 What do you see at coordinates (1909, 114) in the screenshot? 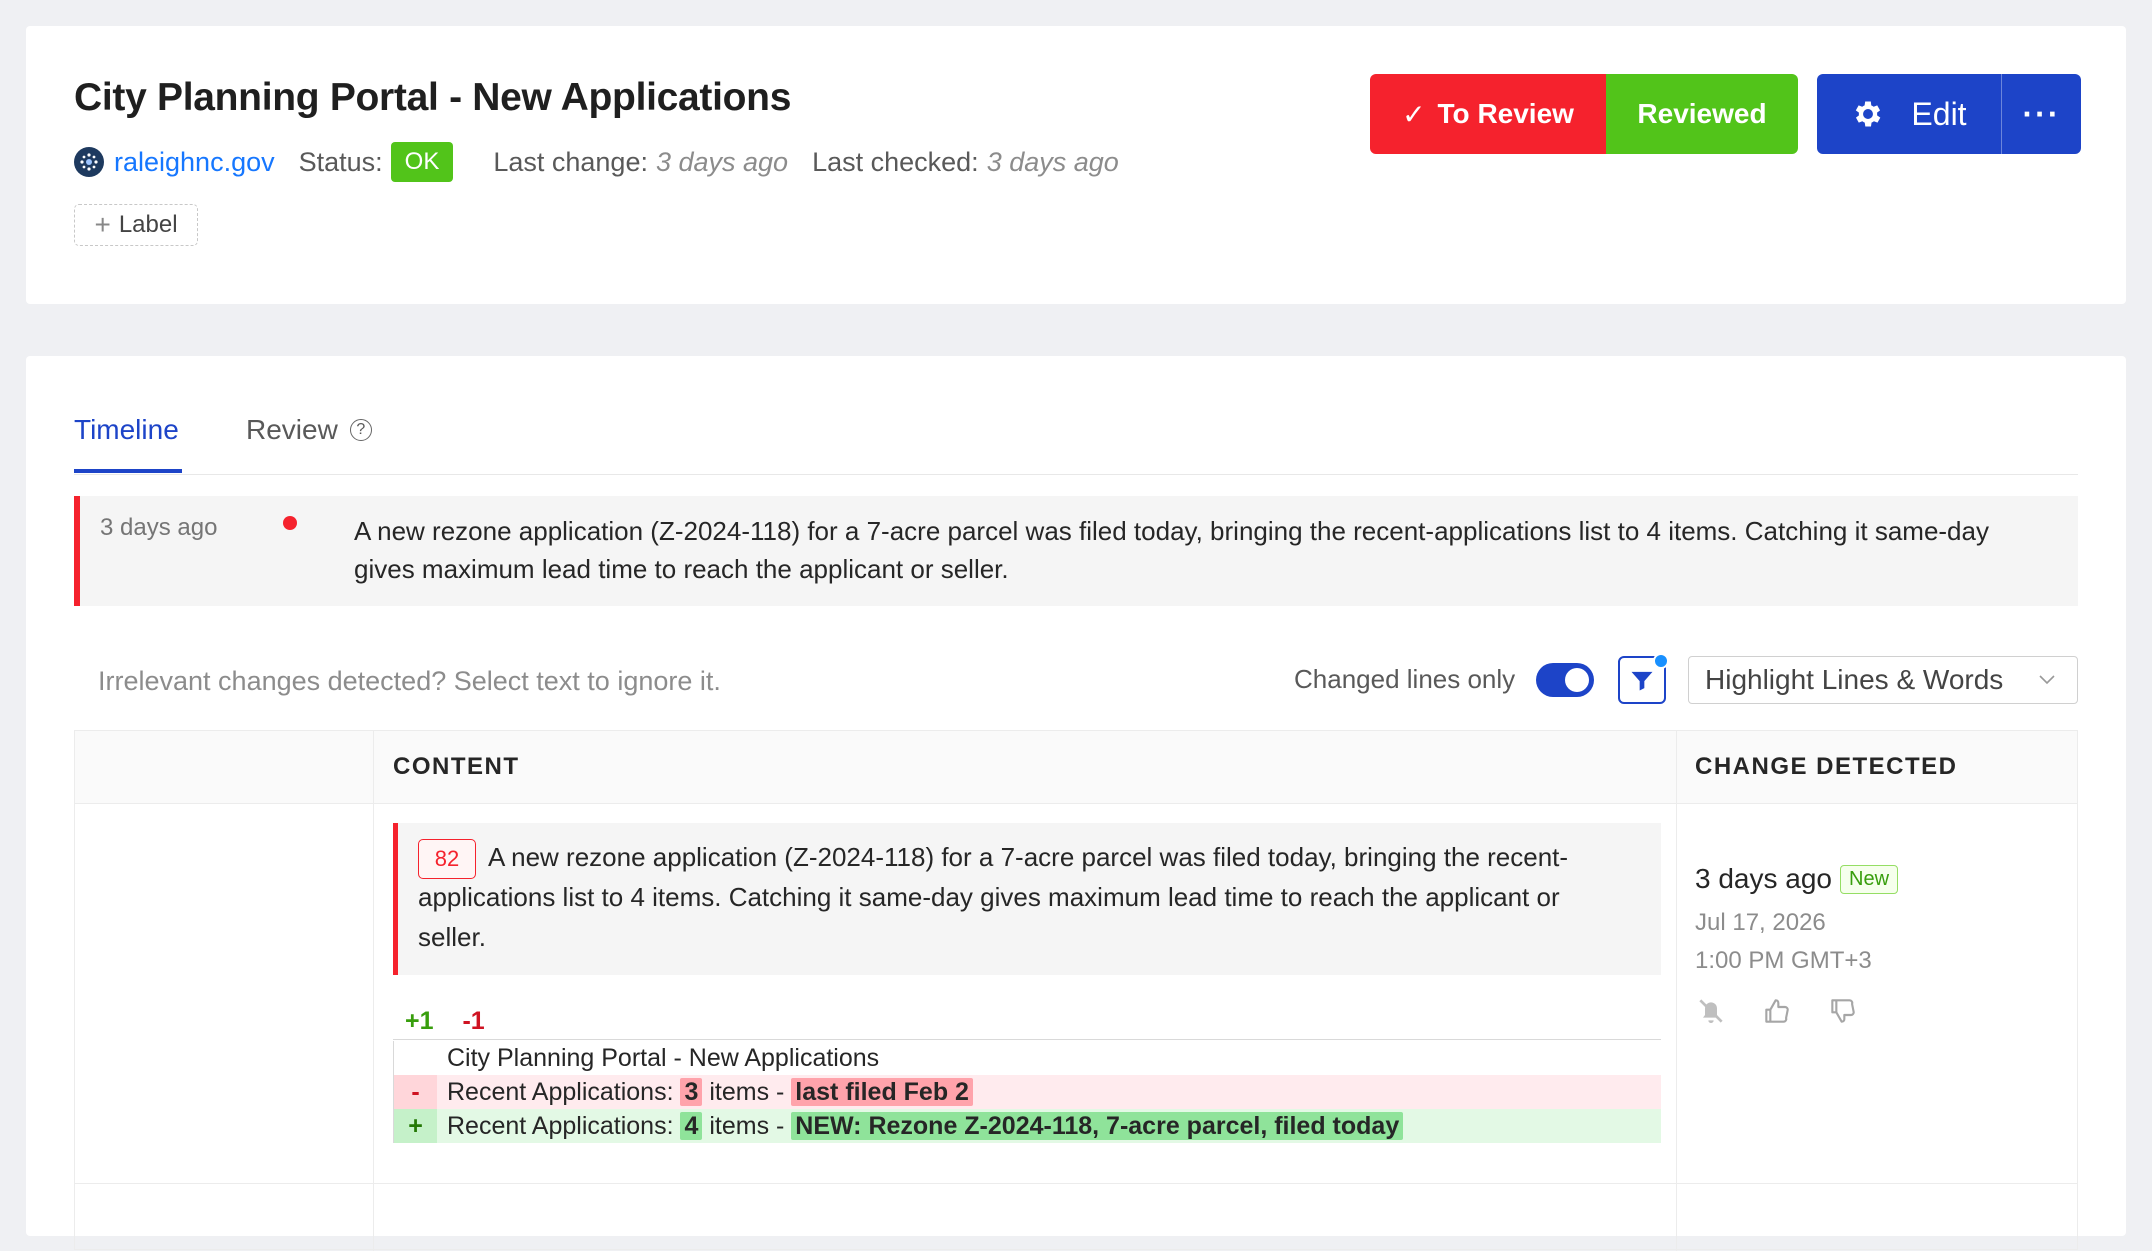
I see `edit-button: Edit` at bounding box center [1909, 114].